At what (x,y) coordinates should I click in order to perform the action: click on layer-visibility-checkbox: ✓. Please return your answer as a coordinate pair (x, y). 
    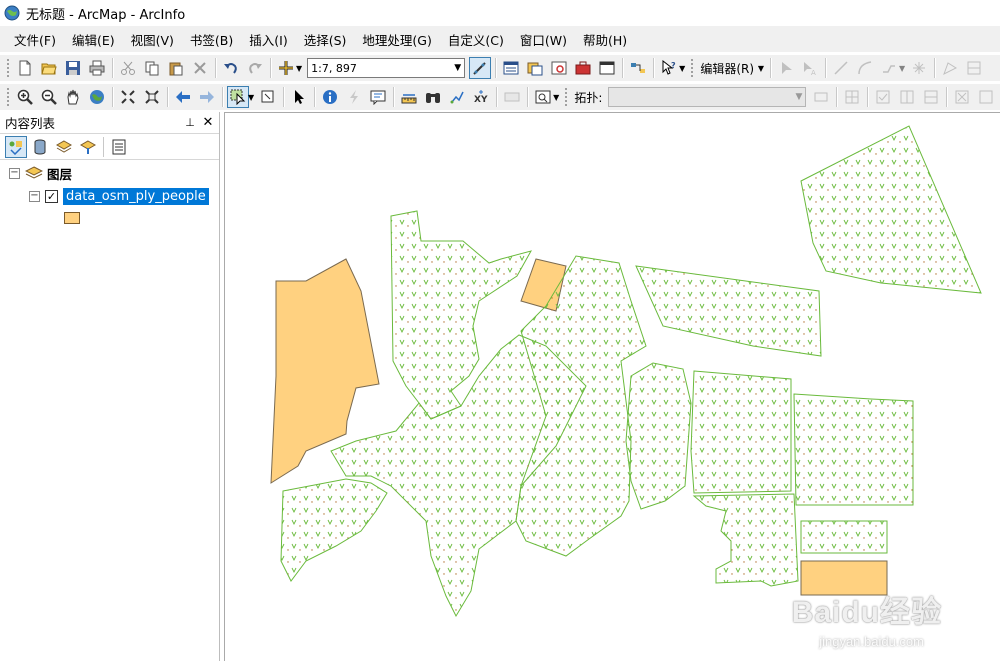
    Looking at the image, I should click on (51, 196).